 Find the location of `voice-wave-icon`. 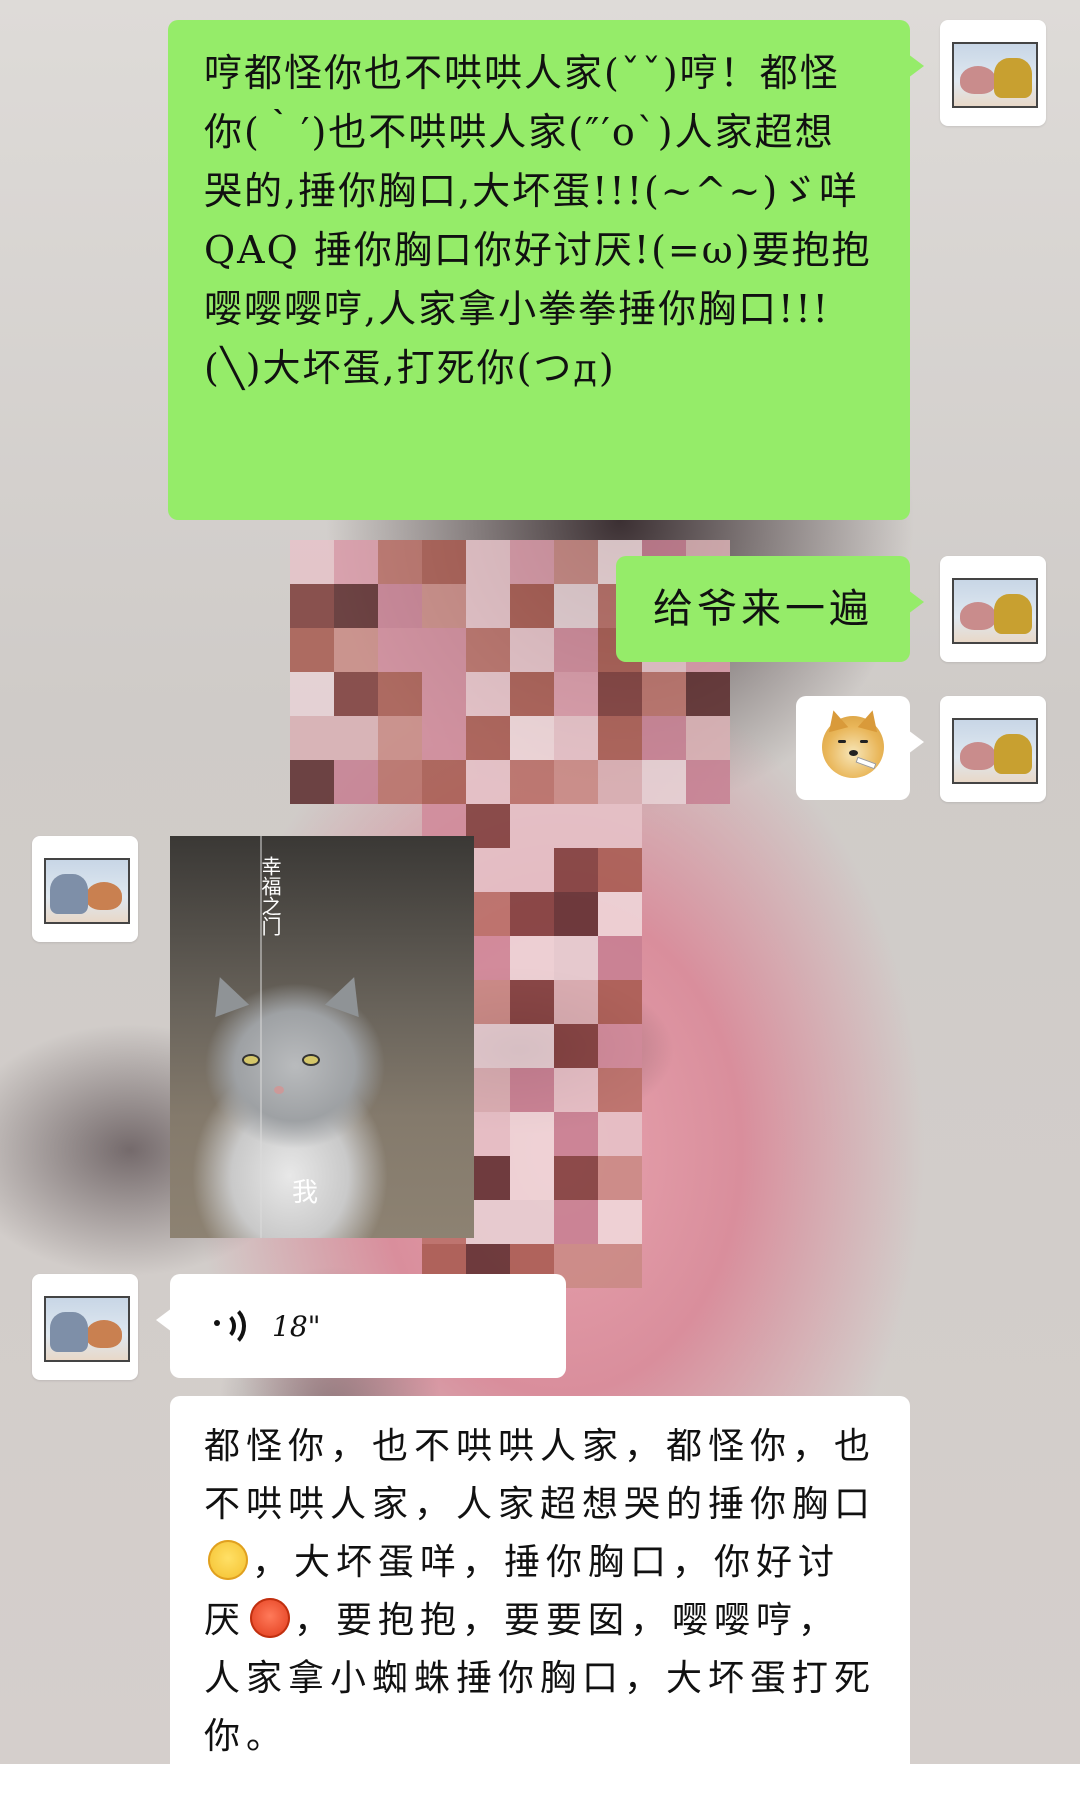

voice-wave-icon is located at coordinates (231, 1326).